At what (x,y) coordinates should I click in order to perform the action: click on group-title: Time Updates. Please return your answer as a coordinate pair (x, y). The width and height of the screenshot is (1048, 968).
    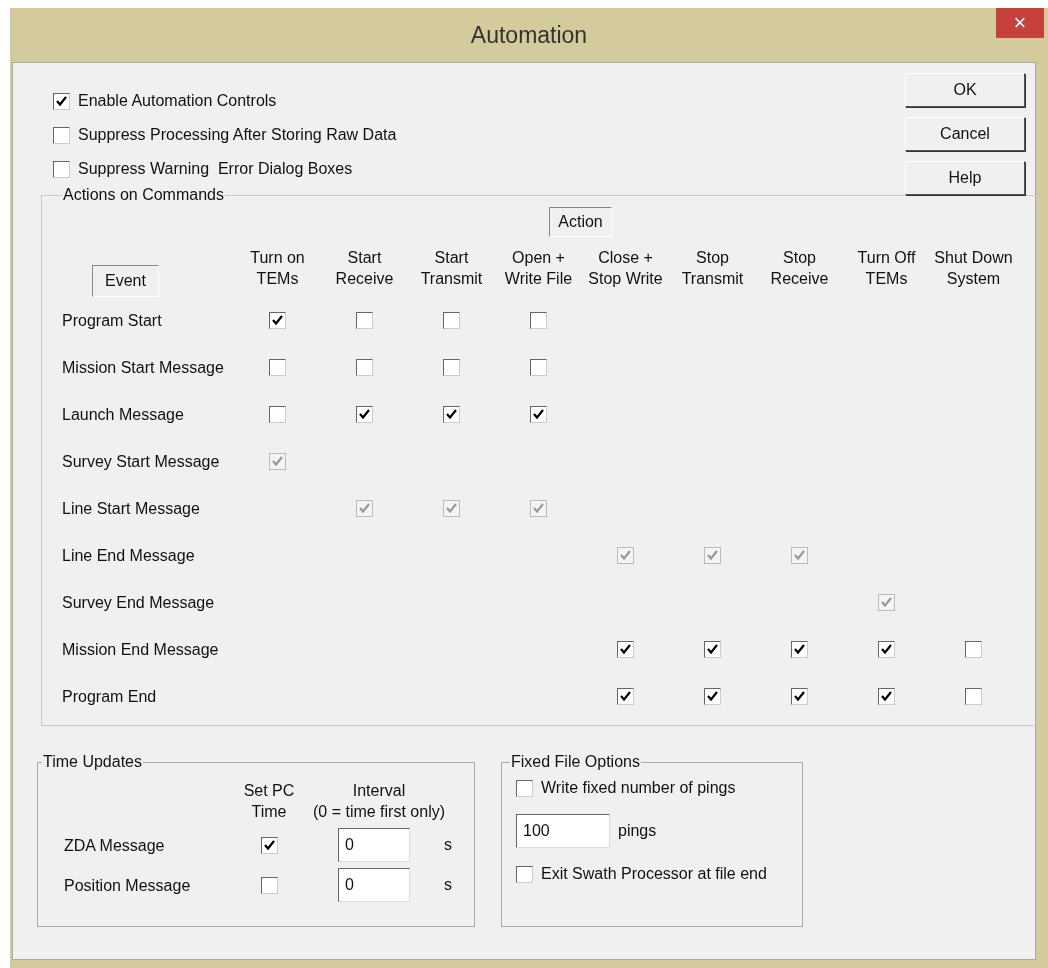
    Looking at the image, I should click on (92, 762).